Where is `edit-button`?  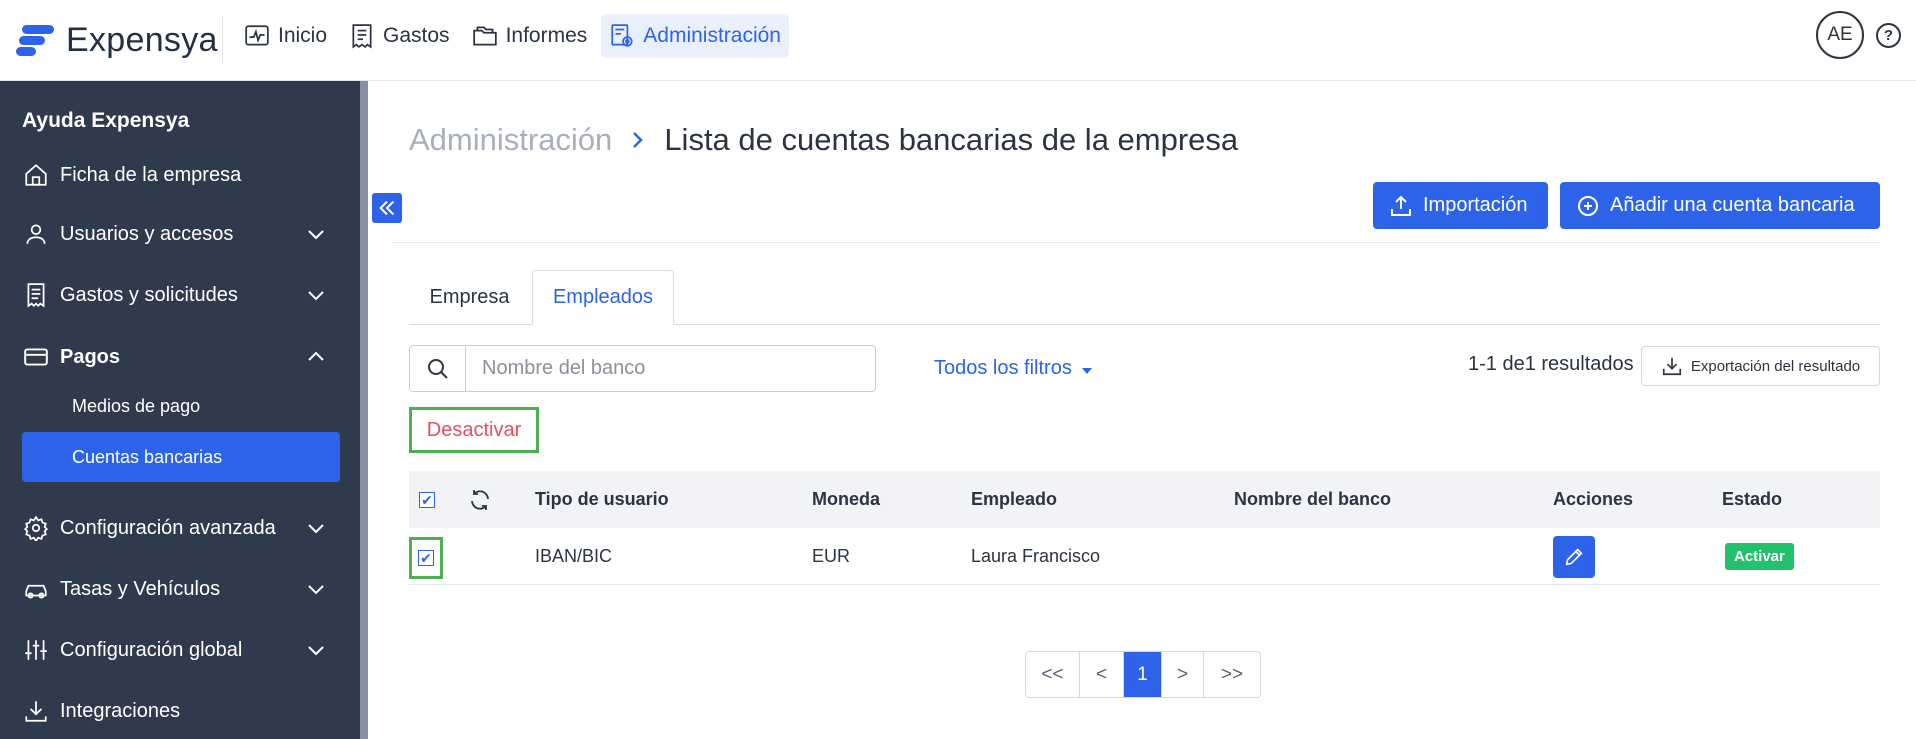 edit-button is located at coordinates (1574, 556).